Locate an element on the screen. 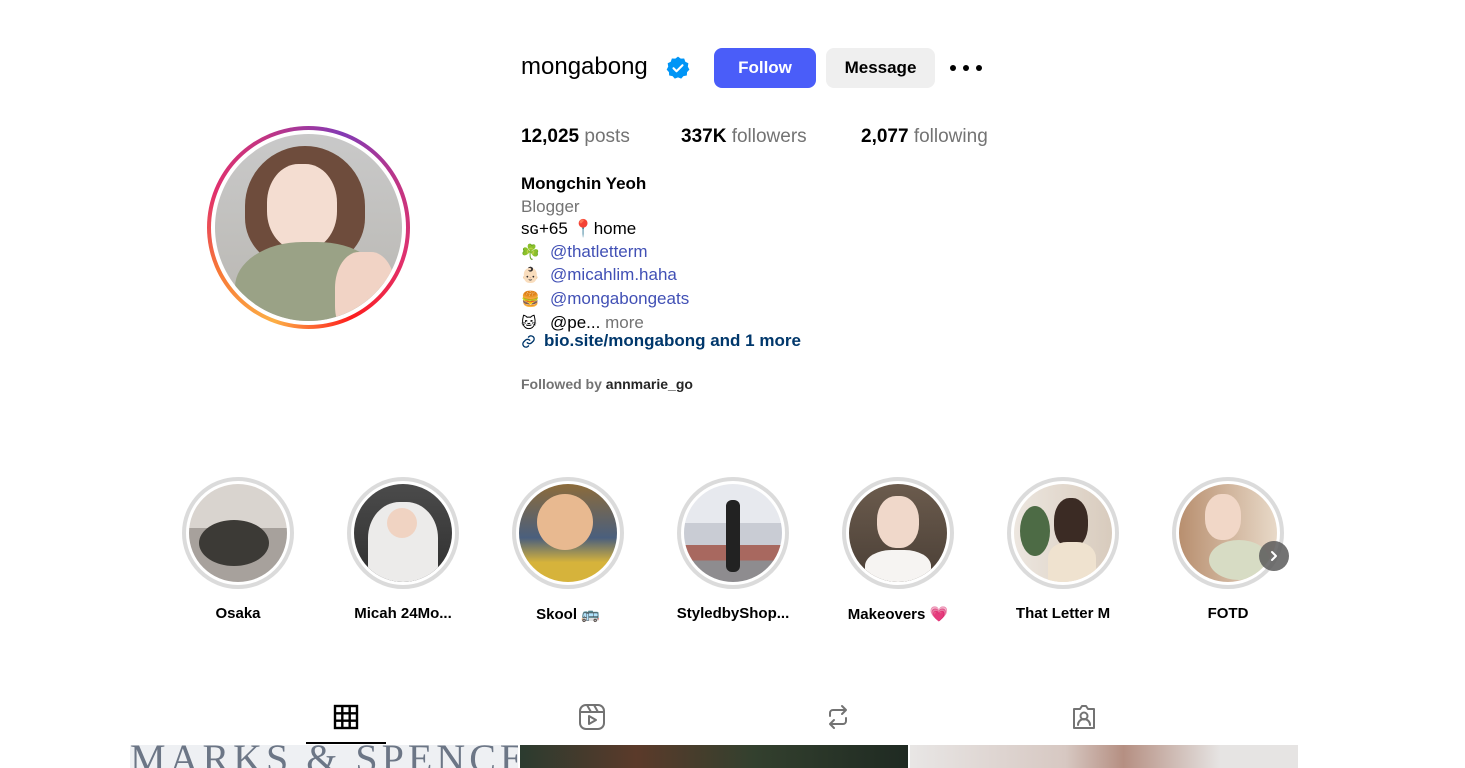 This screenshot has height=768, width=1465. bio-mention-row: 🍔 @mongabongeats is located at coordinates (605, 300).